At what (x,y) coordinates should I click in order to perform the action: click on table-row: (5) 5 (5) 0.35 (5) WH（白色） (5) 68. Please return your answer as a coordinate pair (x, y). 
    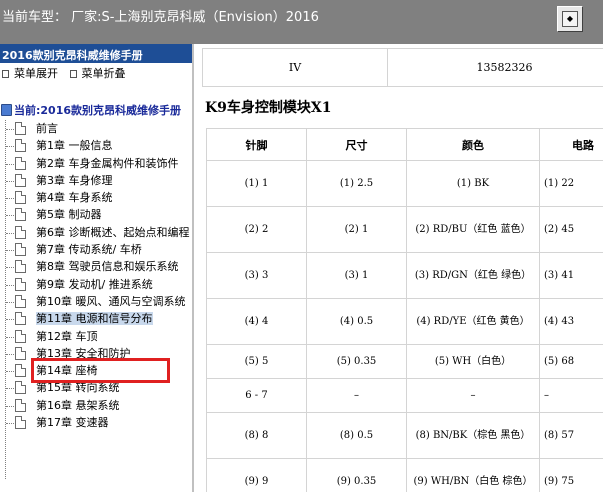
    Looking at the image, I should click on (404, 361).